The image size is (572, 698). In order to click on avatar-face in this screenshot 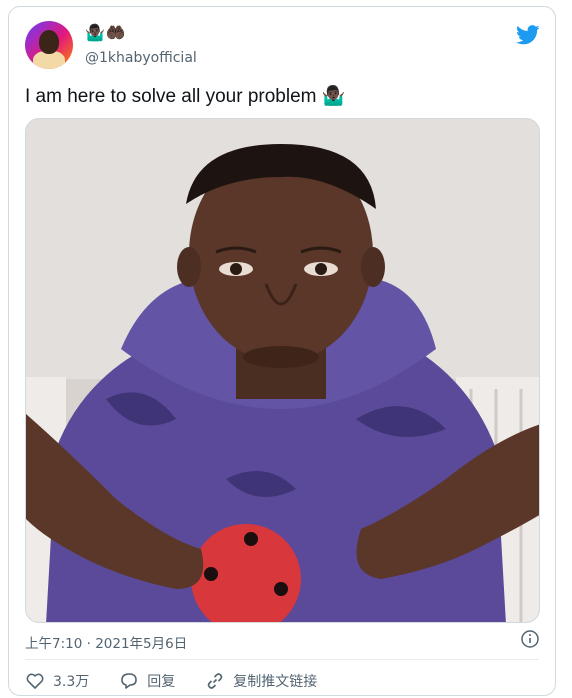, I will do `click(49, 42)`.